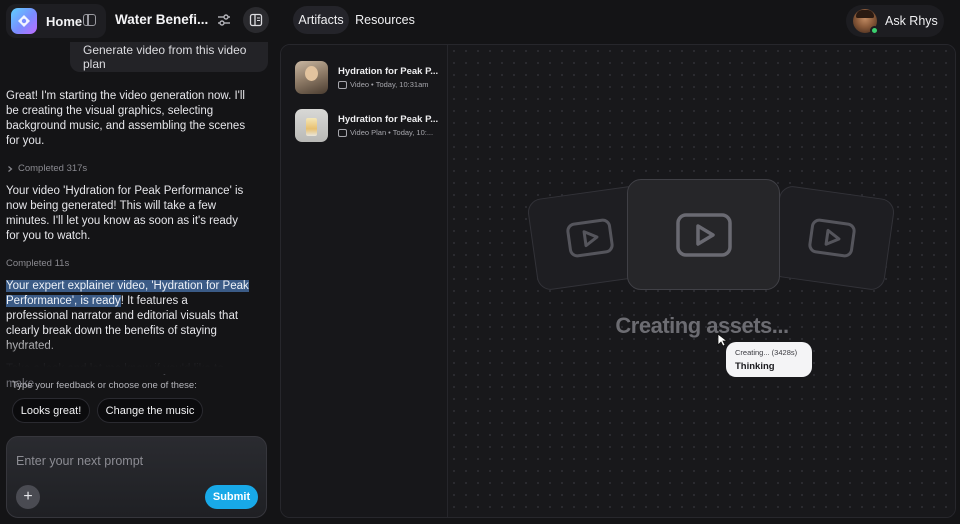  Describe the element at coordinates (342, 132) in the screenshot. I see `image-icon` at that location.